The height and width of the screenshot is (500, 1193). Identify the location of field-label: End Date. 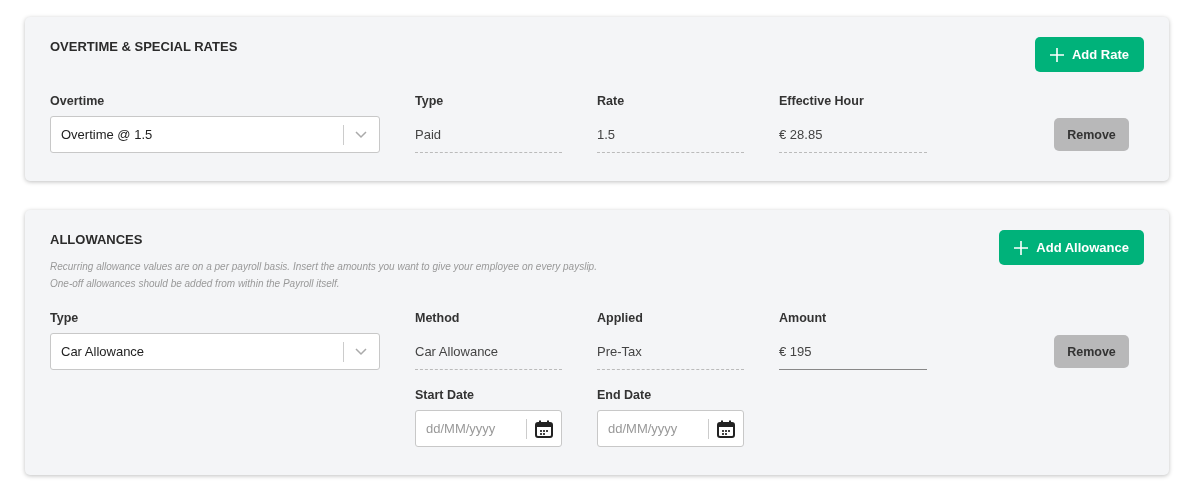
(625, 395).